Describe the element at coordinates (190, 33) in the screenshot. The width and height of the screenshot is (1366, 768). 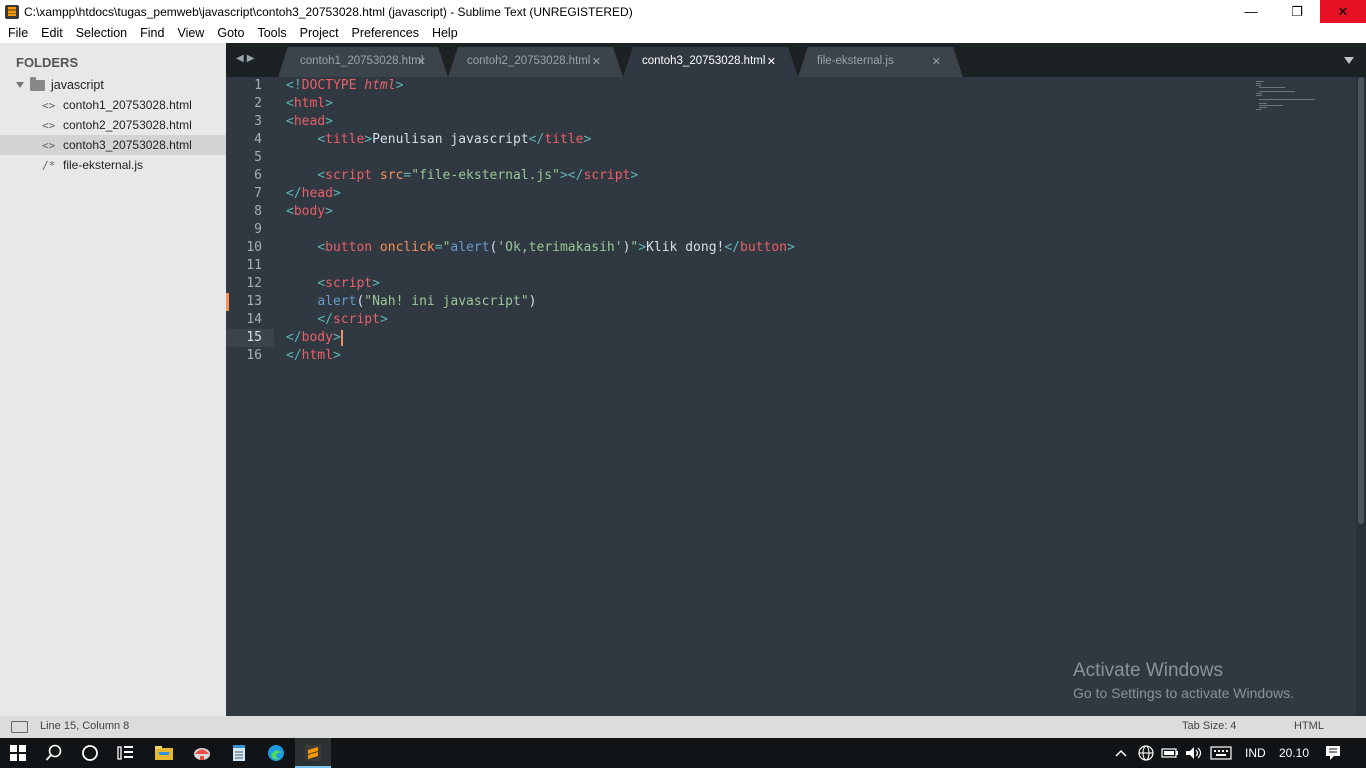
I see `menu-view: View` at that location.